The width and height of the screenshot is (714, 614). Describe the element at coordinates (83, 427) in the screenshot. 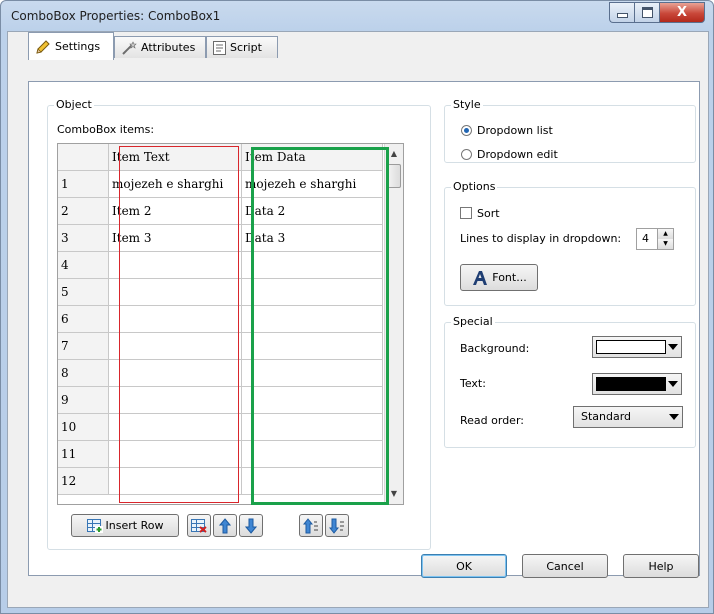

I see `row-number: 10` at that location.